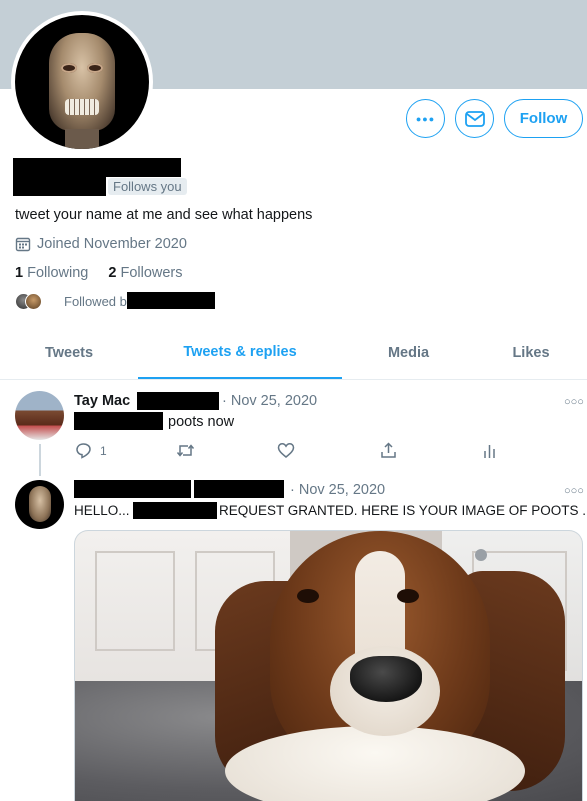 This screenshot has width=587, height=801. I want to click on reply-count: 1, so click(103, 450).